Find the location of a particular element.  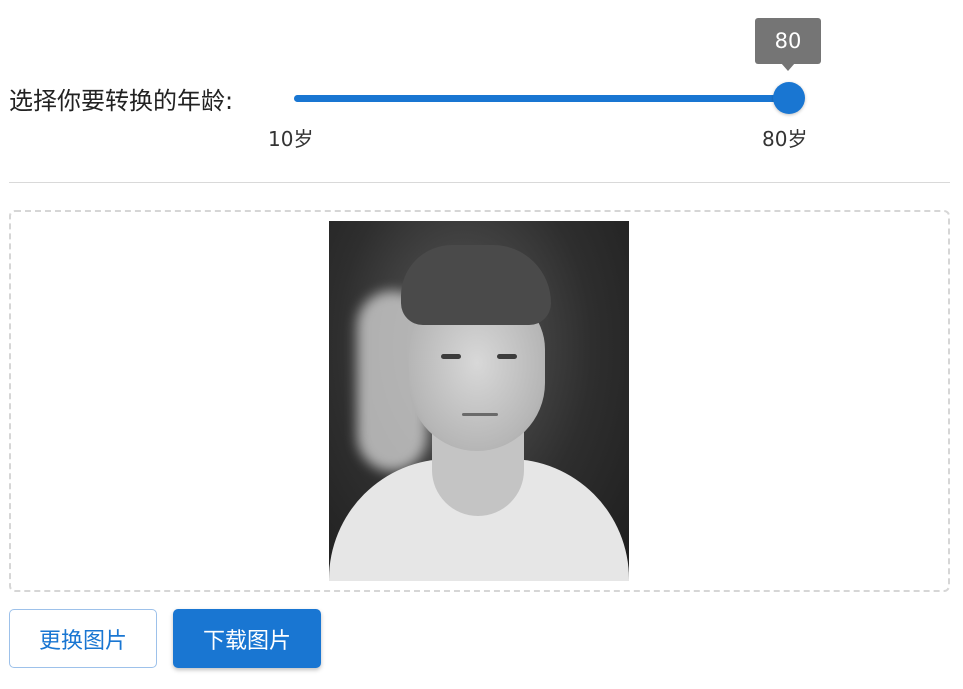

divider is located at coordinates (479, 182).